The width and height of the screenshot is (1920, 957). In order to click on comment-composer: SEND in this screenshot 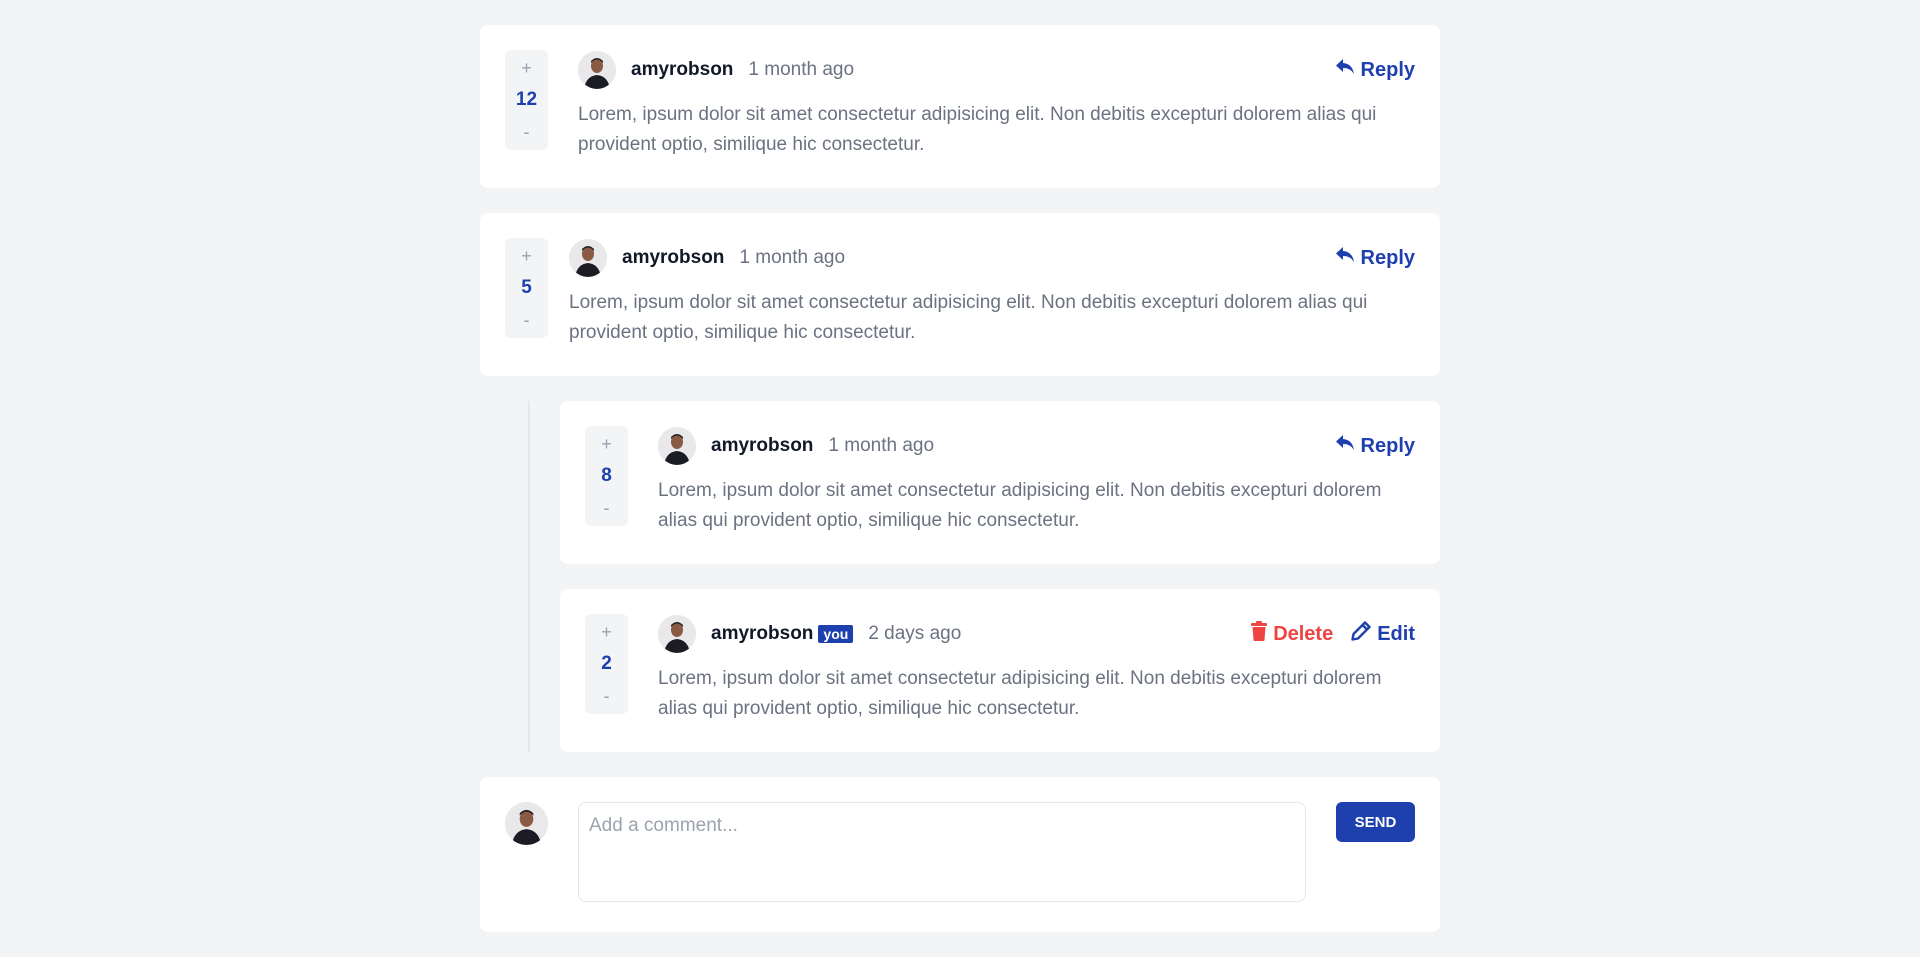, I will do `click(960, 854)`.